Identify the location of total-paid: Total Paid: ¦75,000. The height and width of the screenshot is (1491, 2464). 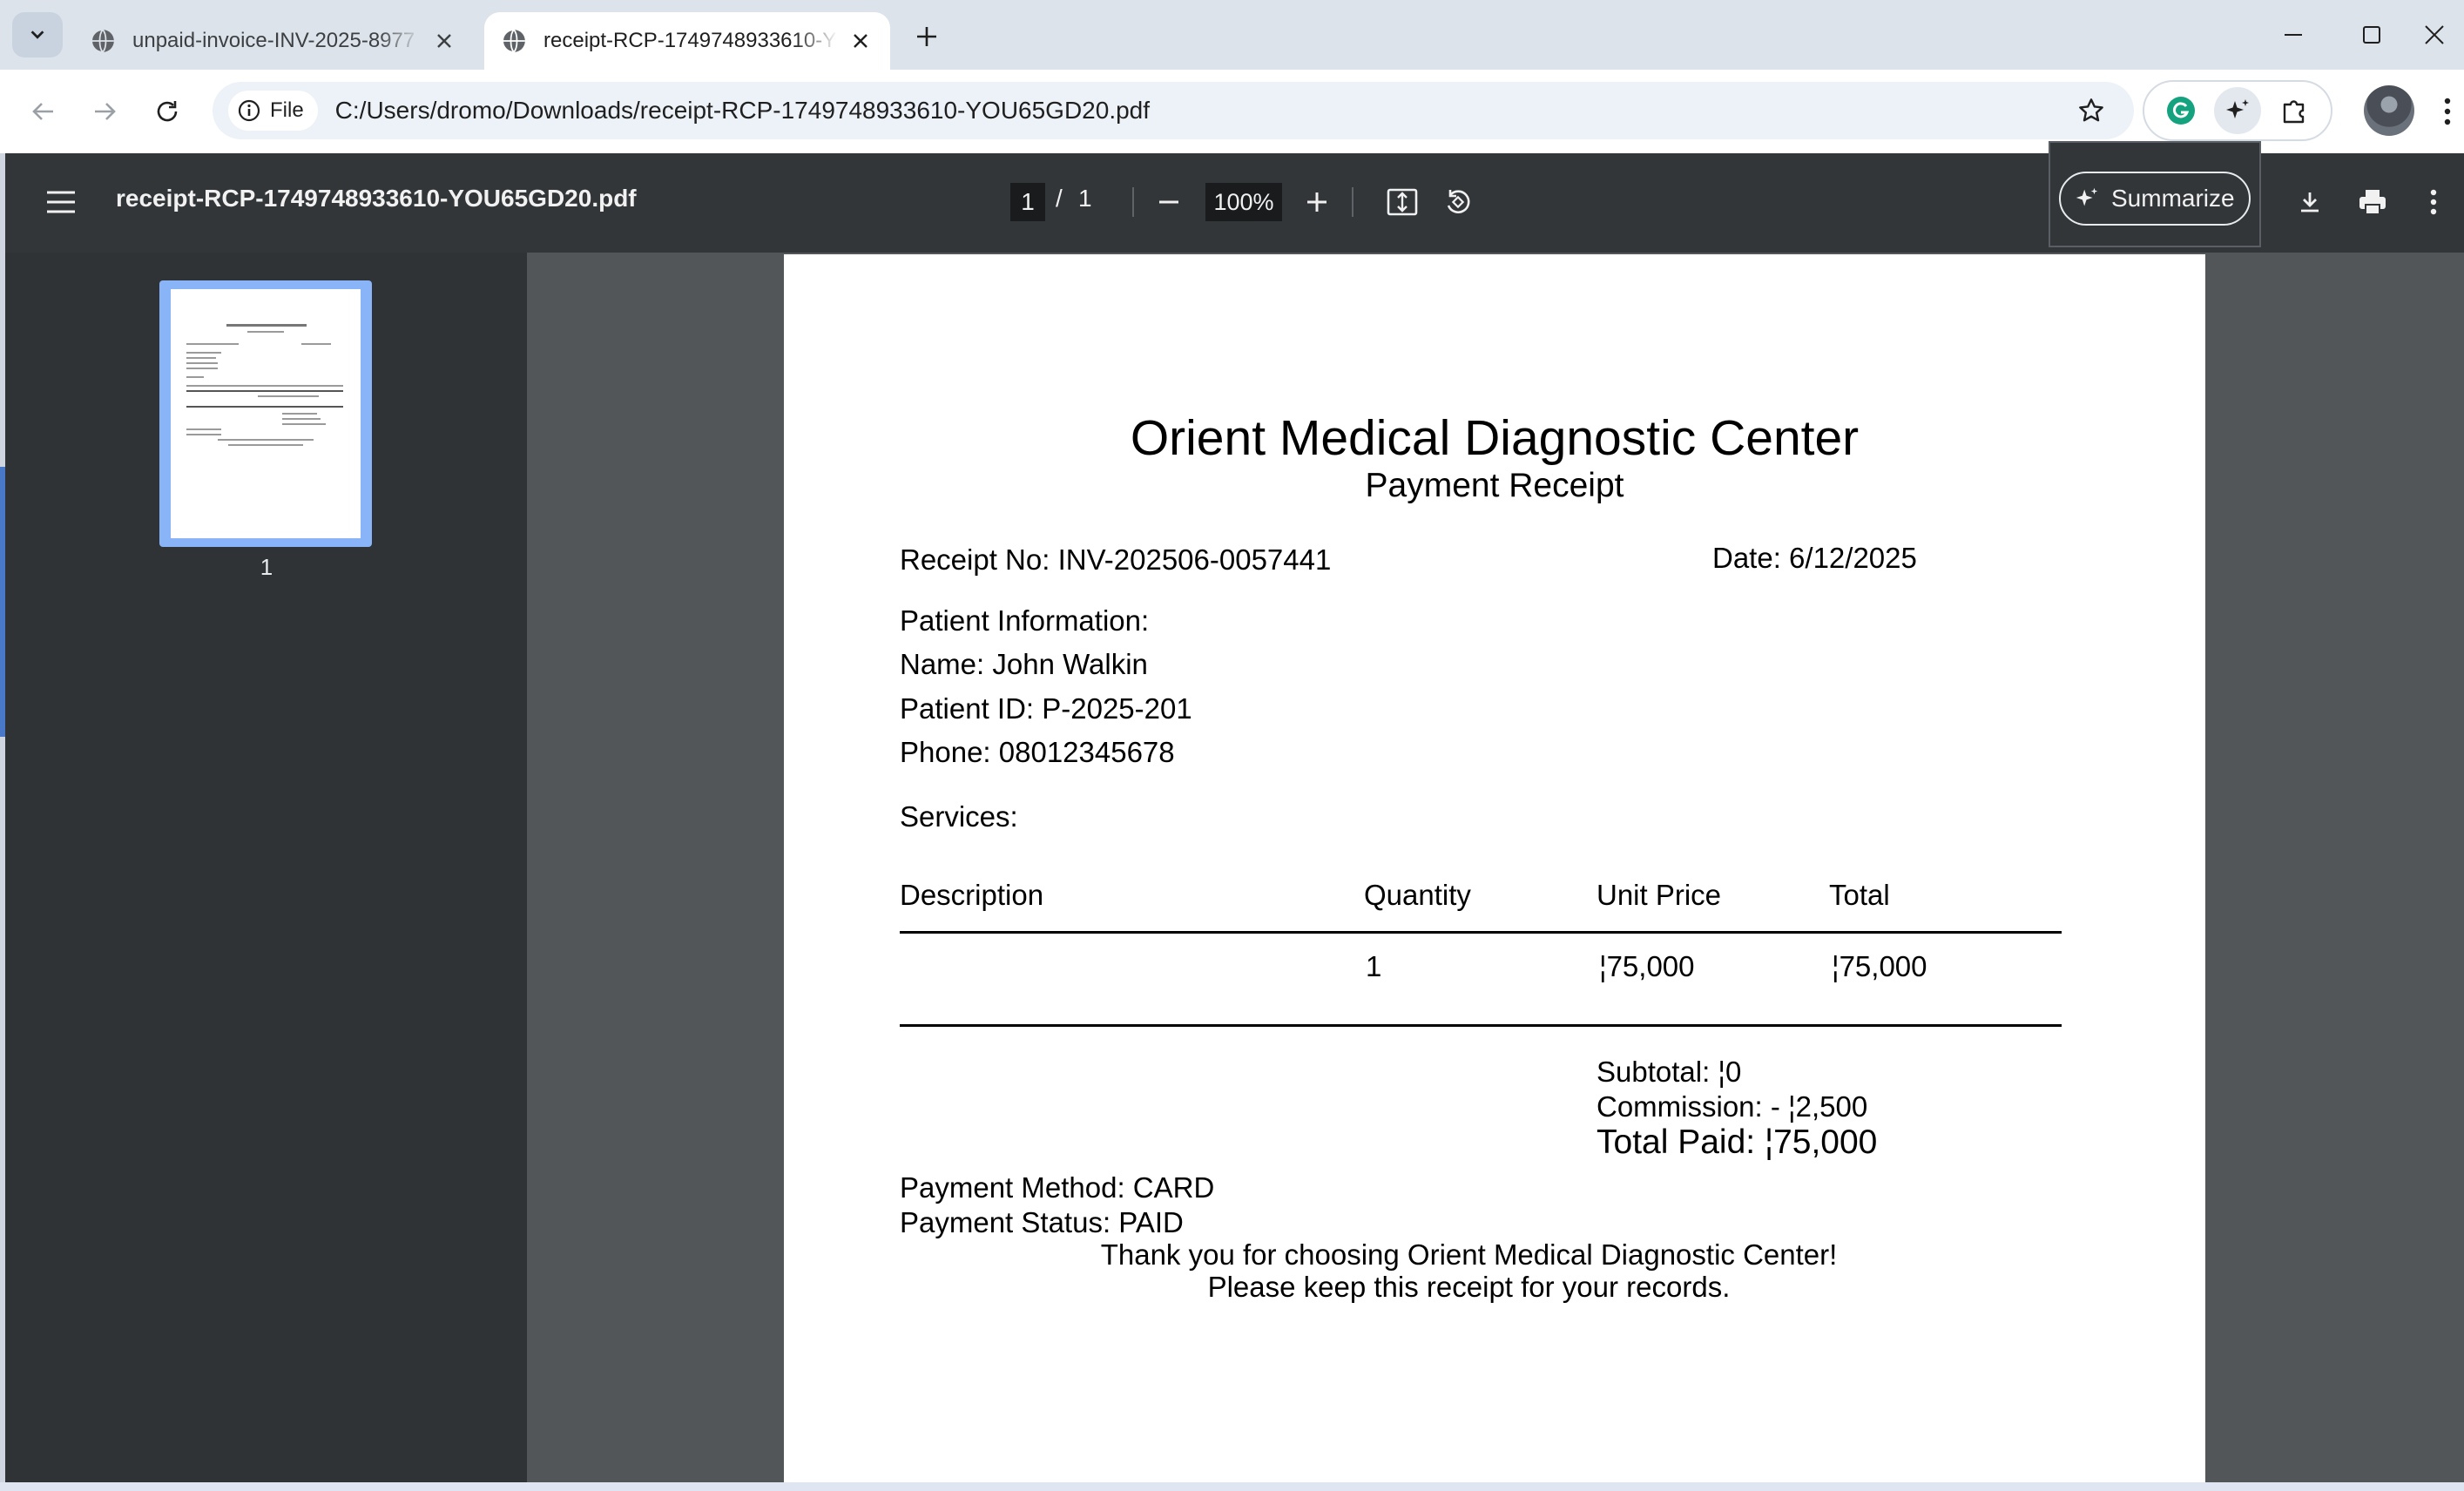
(1737, 1142).